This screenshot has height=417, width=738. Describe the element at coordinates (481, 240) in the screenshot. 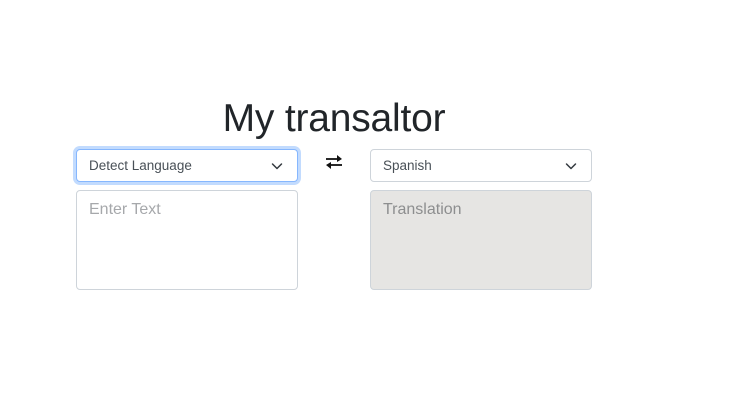

I see `translation-output` at that location.